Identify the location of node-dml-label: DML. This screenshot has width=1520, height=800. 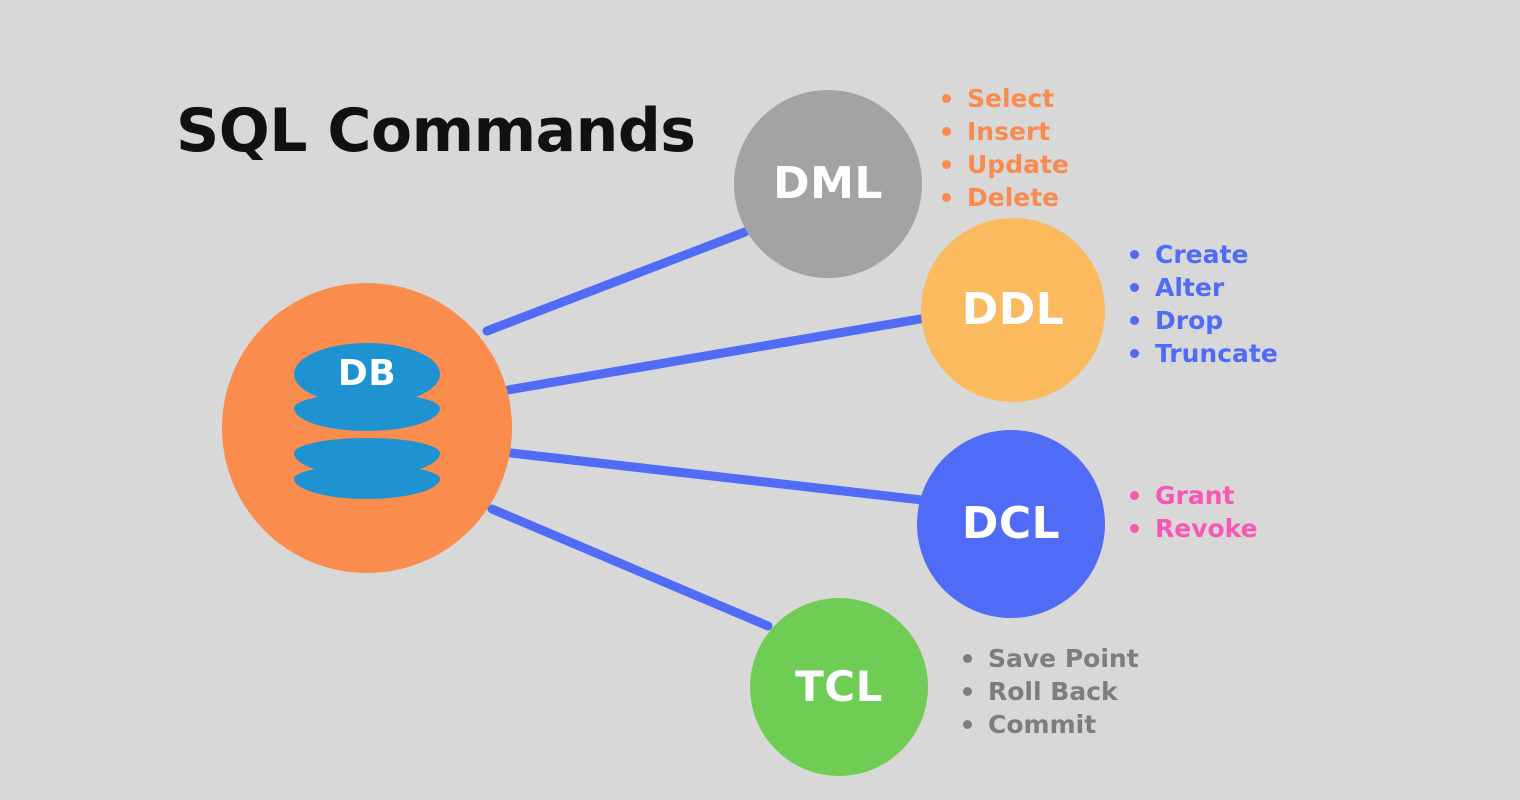
(828, 183).